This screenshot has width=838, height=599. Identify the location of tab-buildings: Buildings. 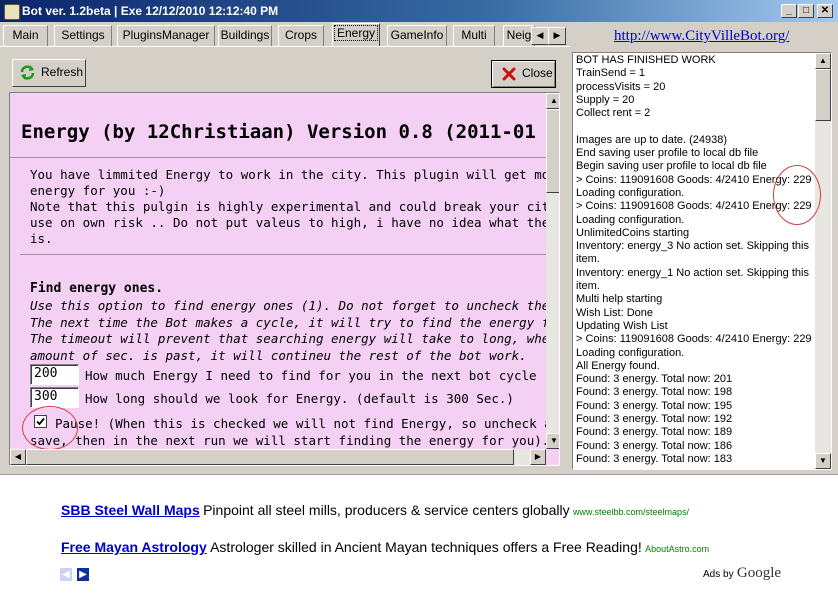
(245, 36).